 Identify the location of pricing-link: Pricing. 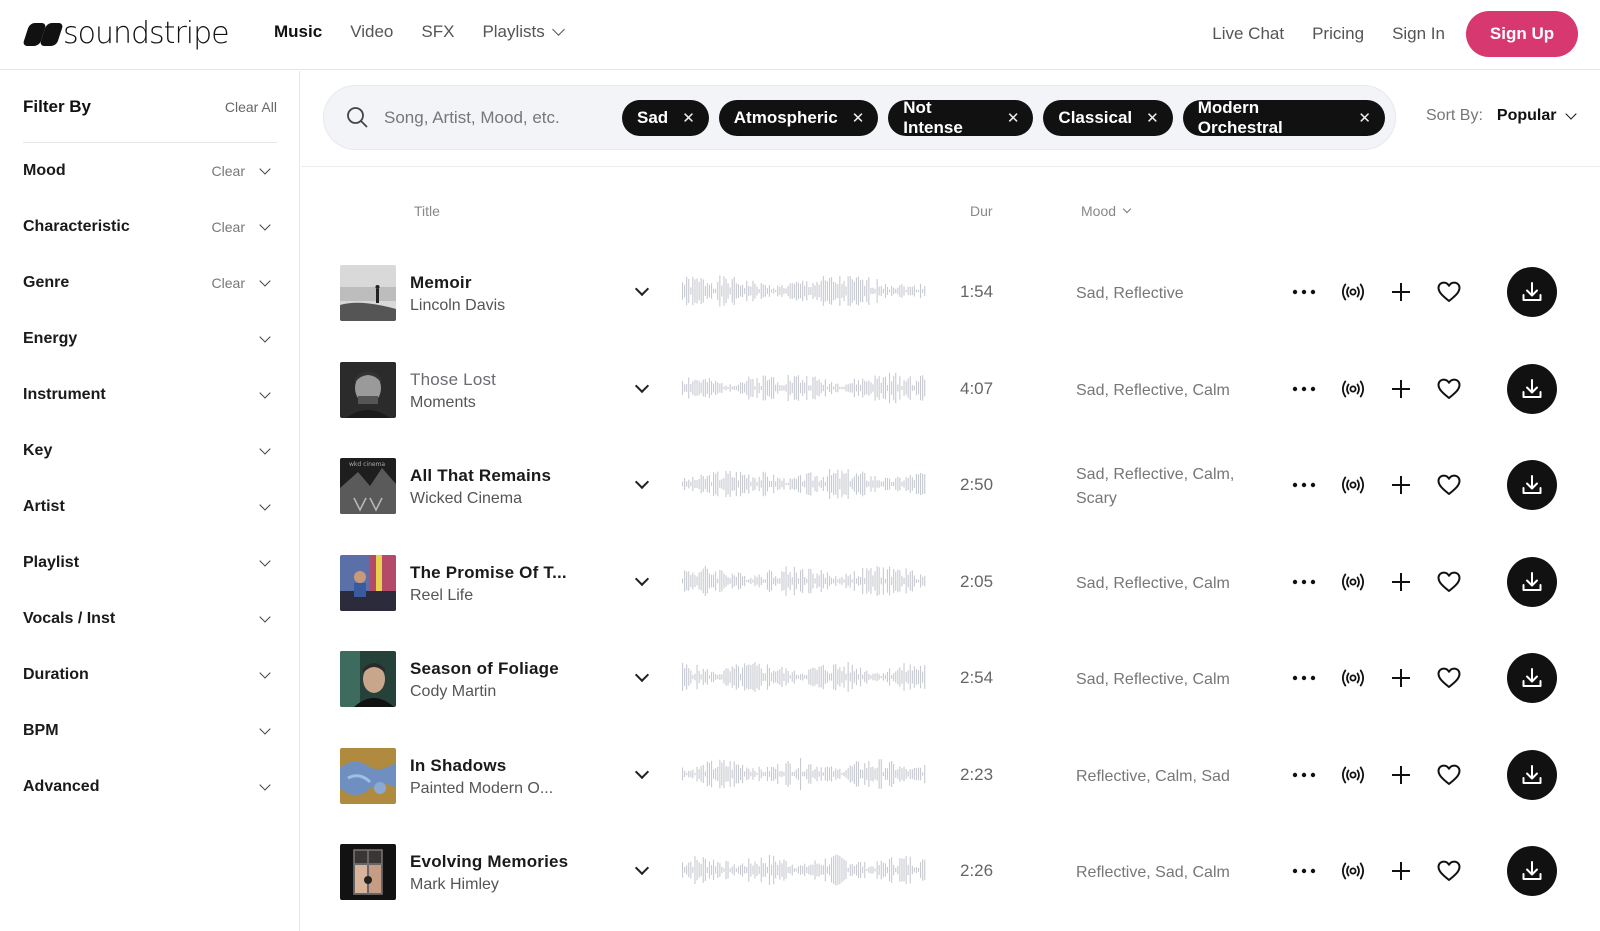
(1338, 34).